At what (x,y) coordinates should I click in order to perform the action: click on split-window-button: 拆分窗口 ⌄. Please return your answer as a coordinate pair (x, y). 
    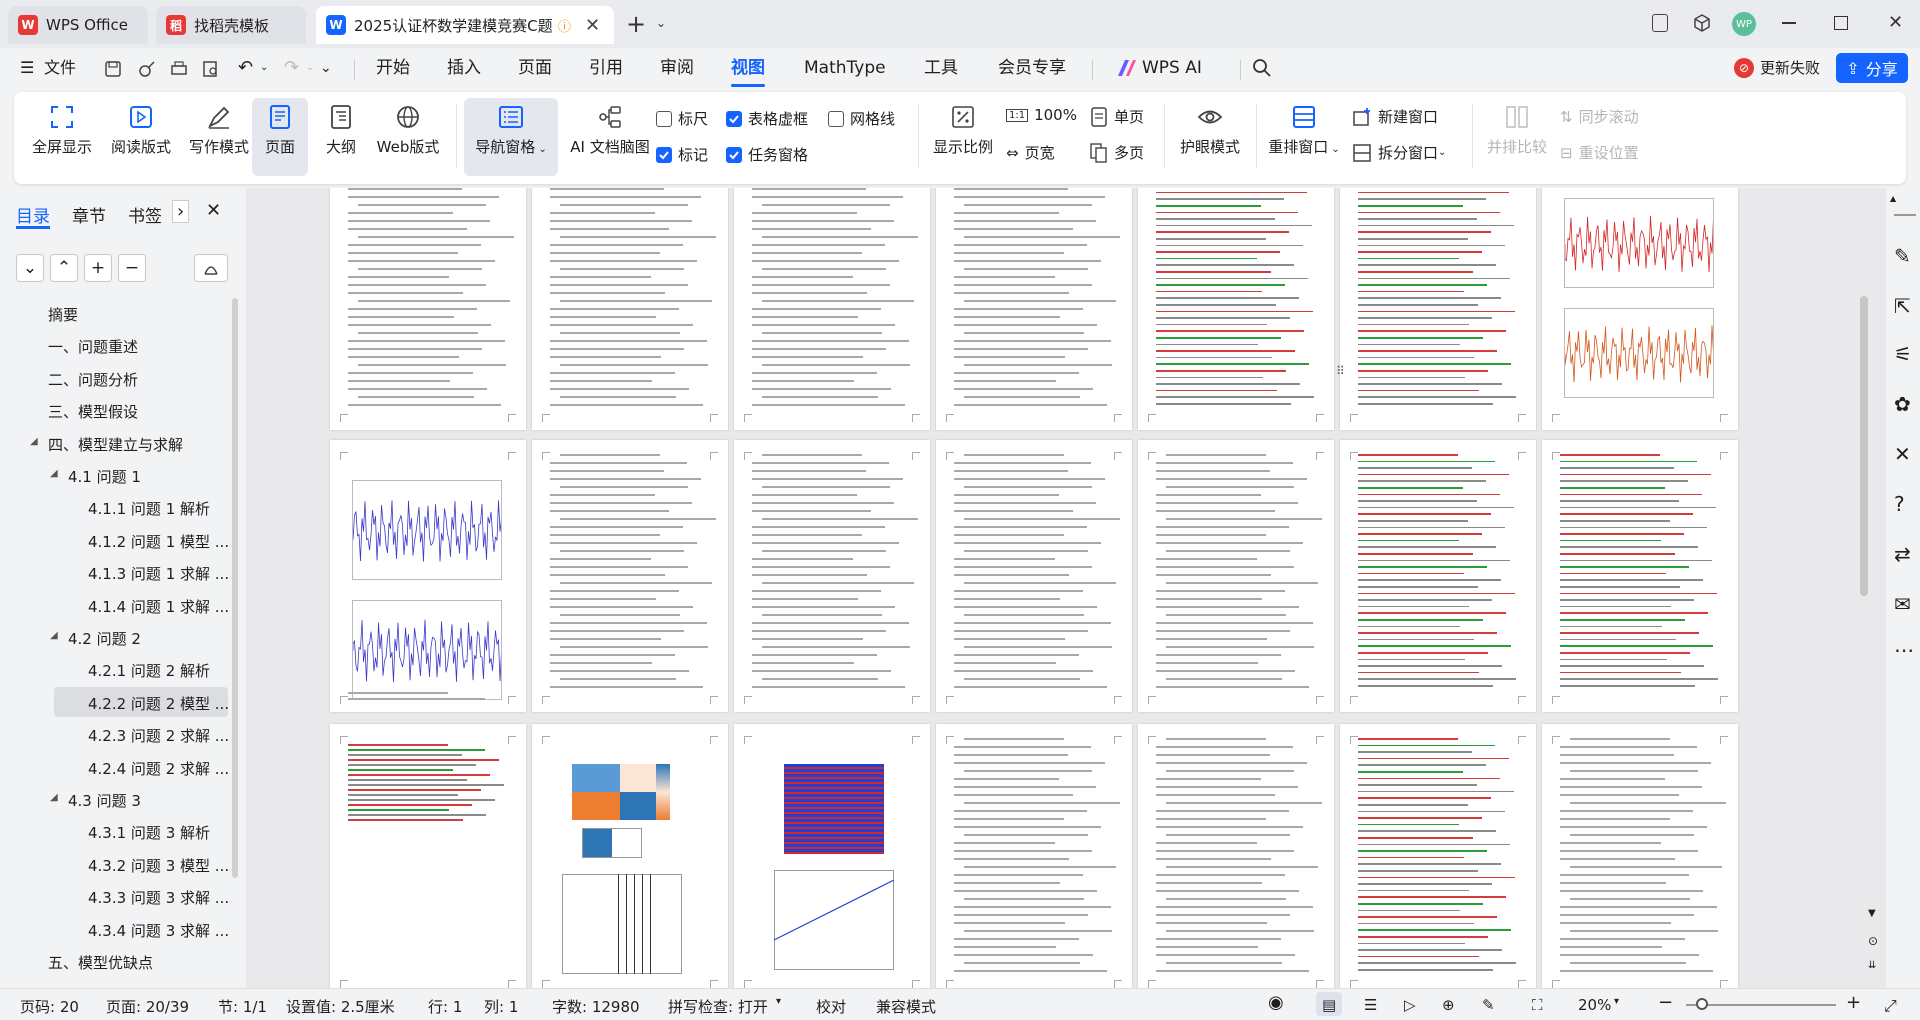
    Looking at the image, I should click on (1399, 152).